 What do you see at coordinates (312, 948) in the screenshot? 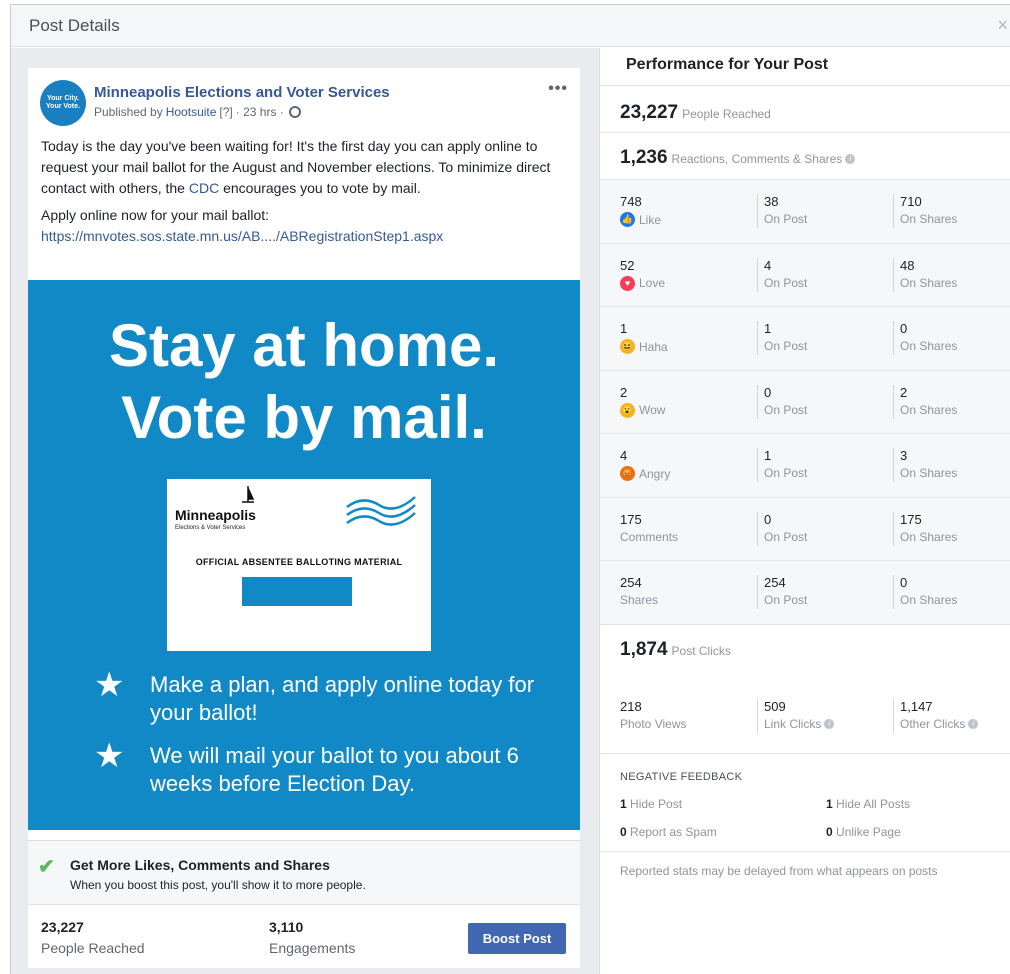
I see `stat-label: Engagements` at bounding box center [312, 948].